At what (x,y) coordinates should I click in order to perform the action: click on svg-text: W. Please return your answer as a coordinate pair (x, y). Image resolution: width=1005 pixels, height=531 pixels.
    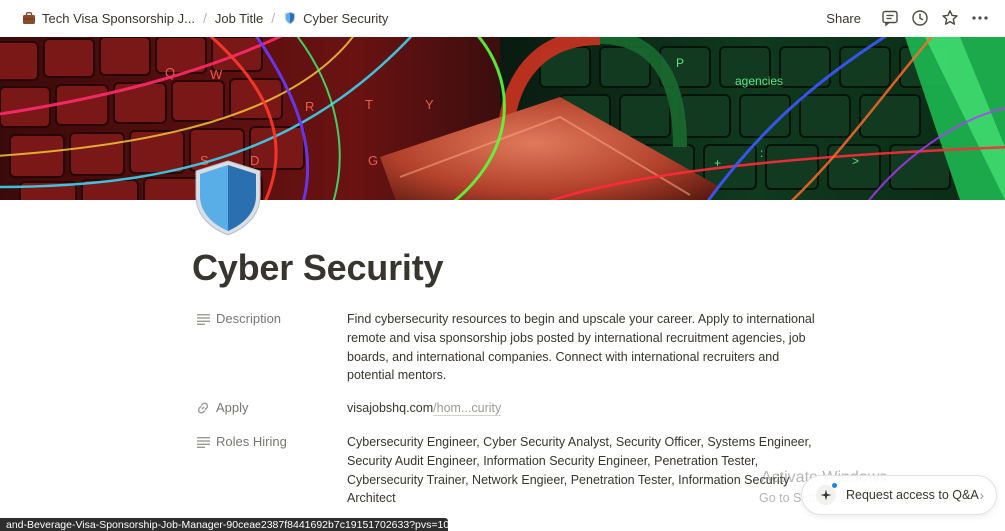
    Looking at the image, I should click on (216, 74).